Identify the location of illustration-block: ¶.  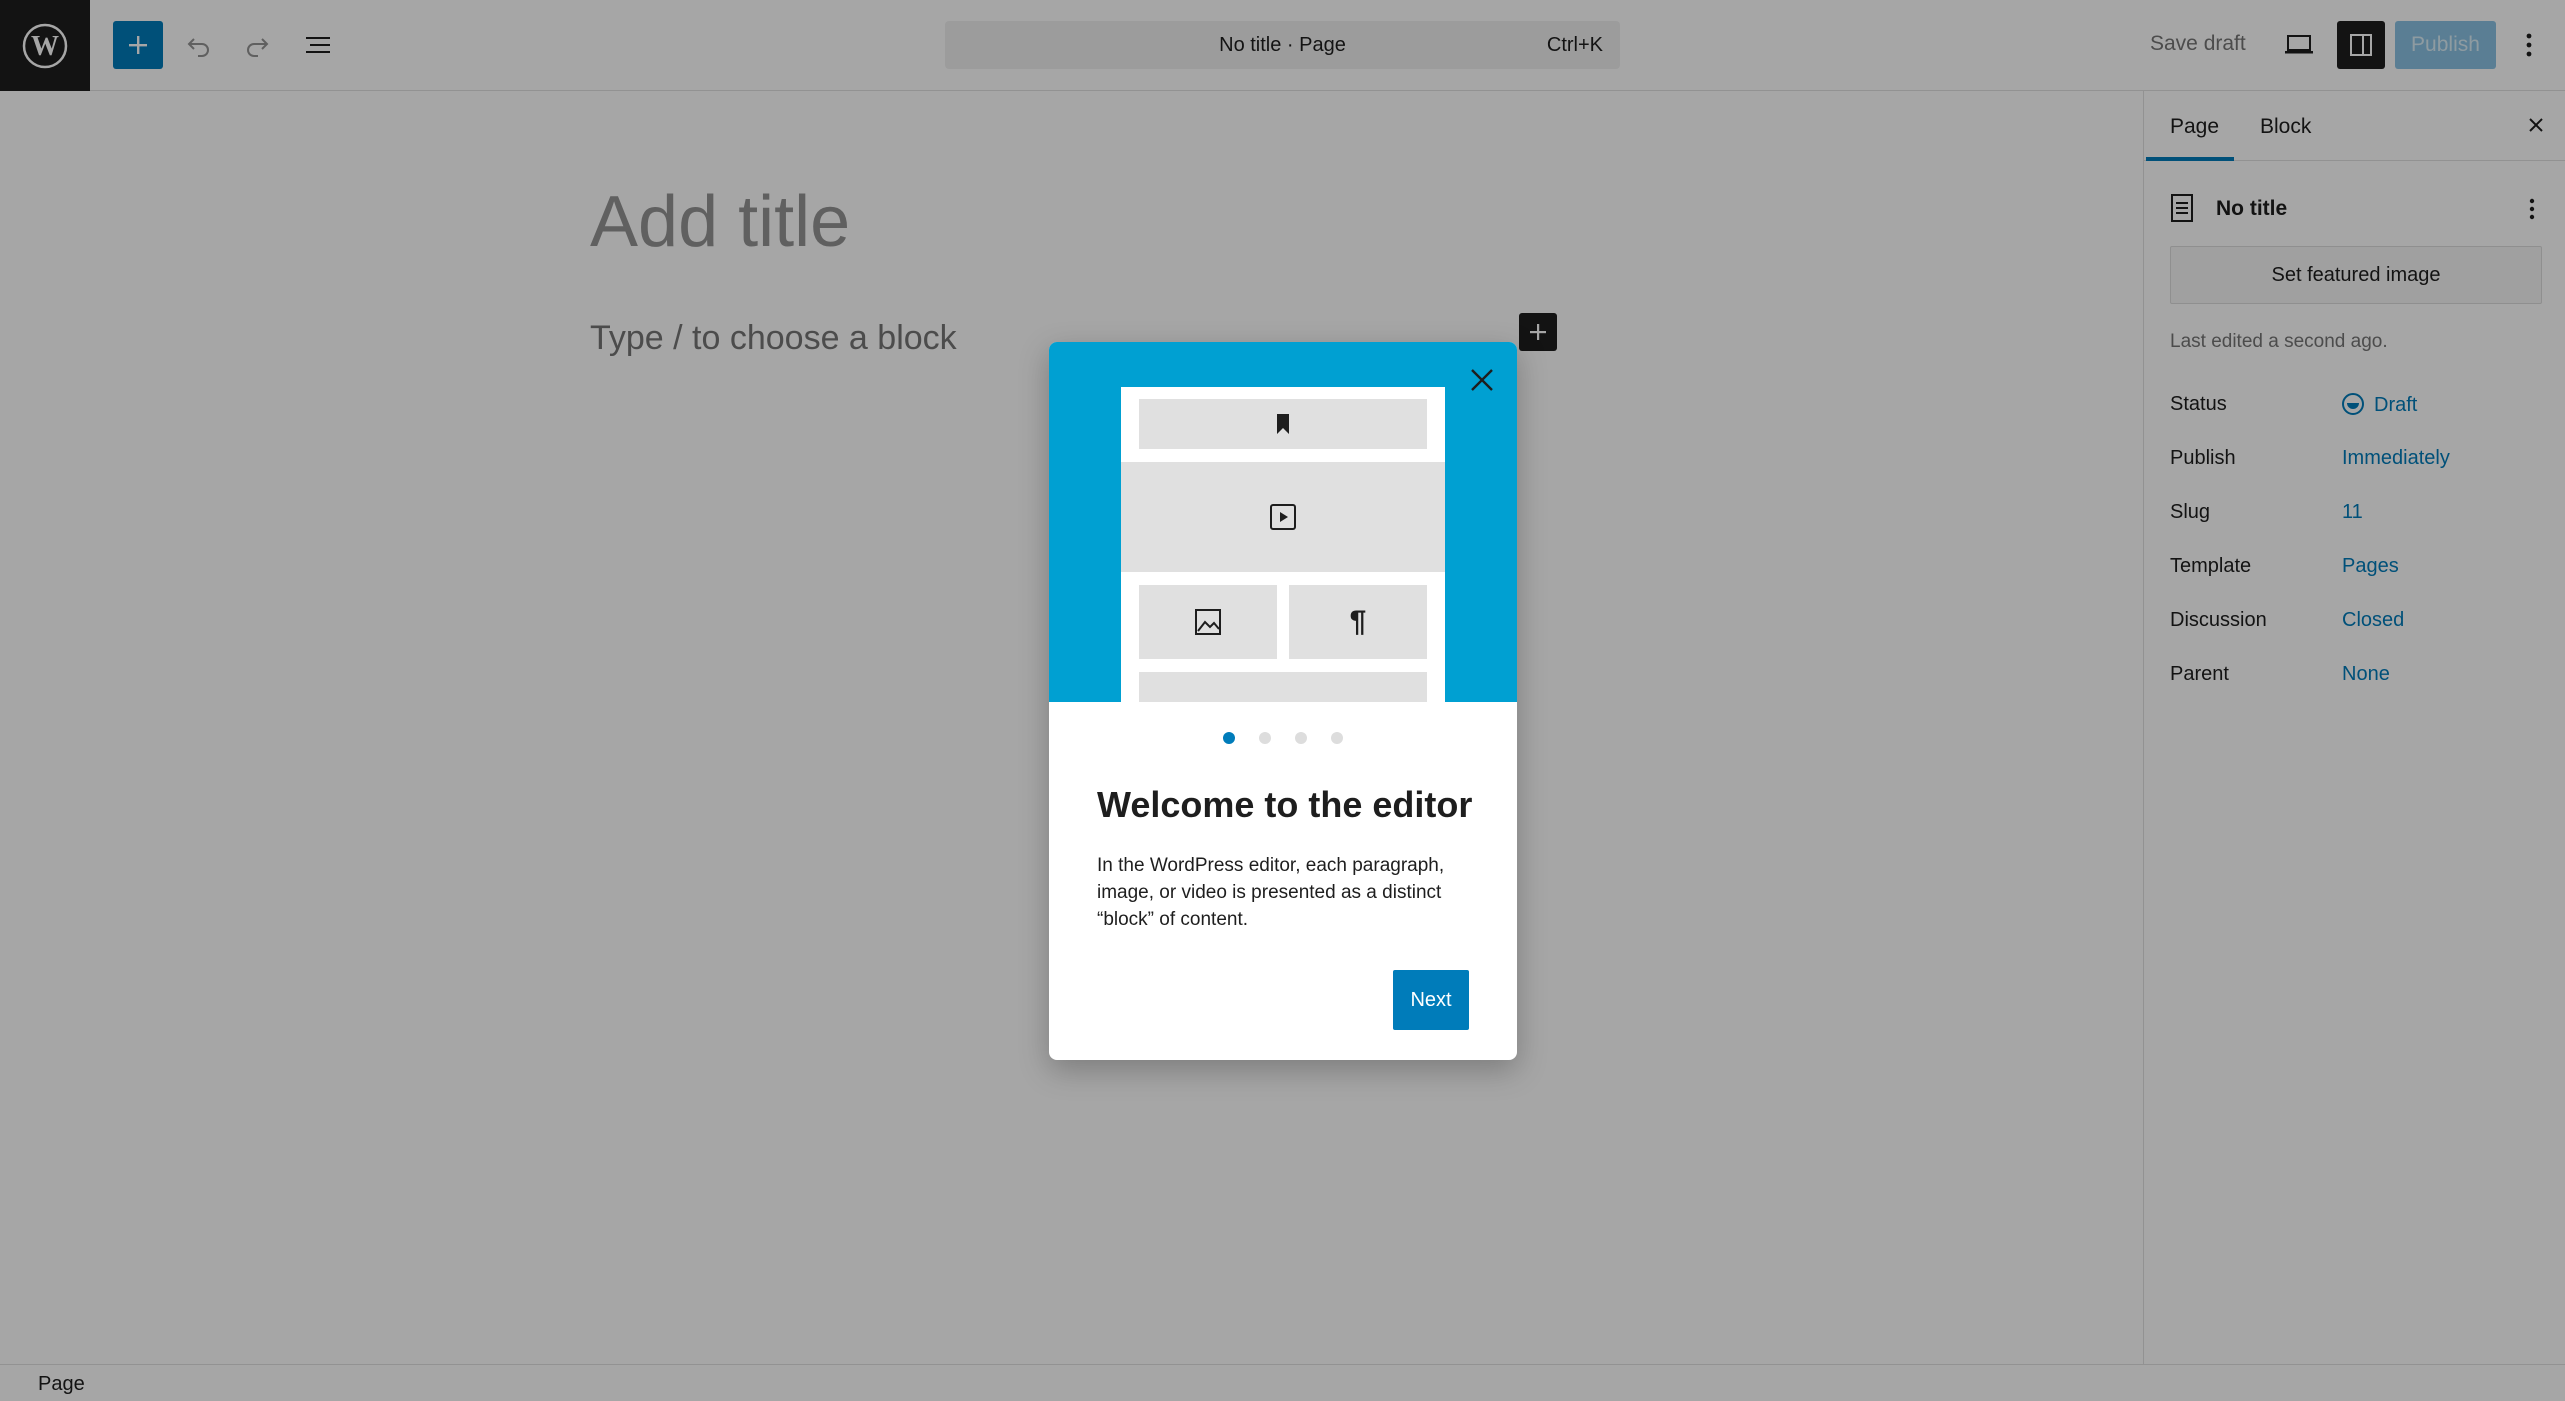
(1358, 622).